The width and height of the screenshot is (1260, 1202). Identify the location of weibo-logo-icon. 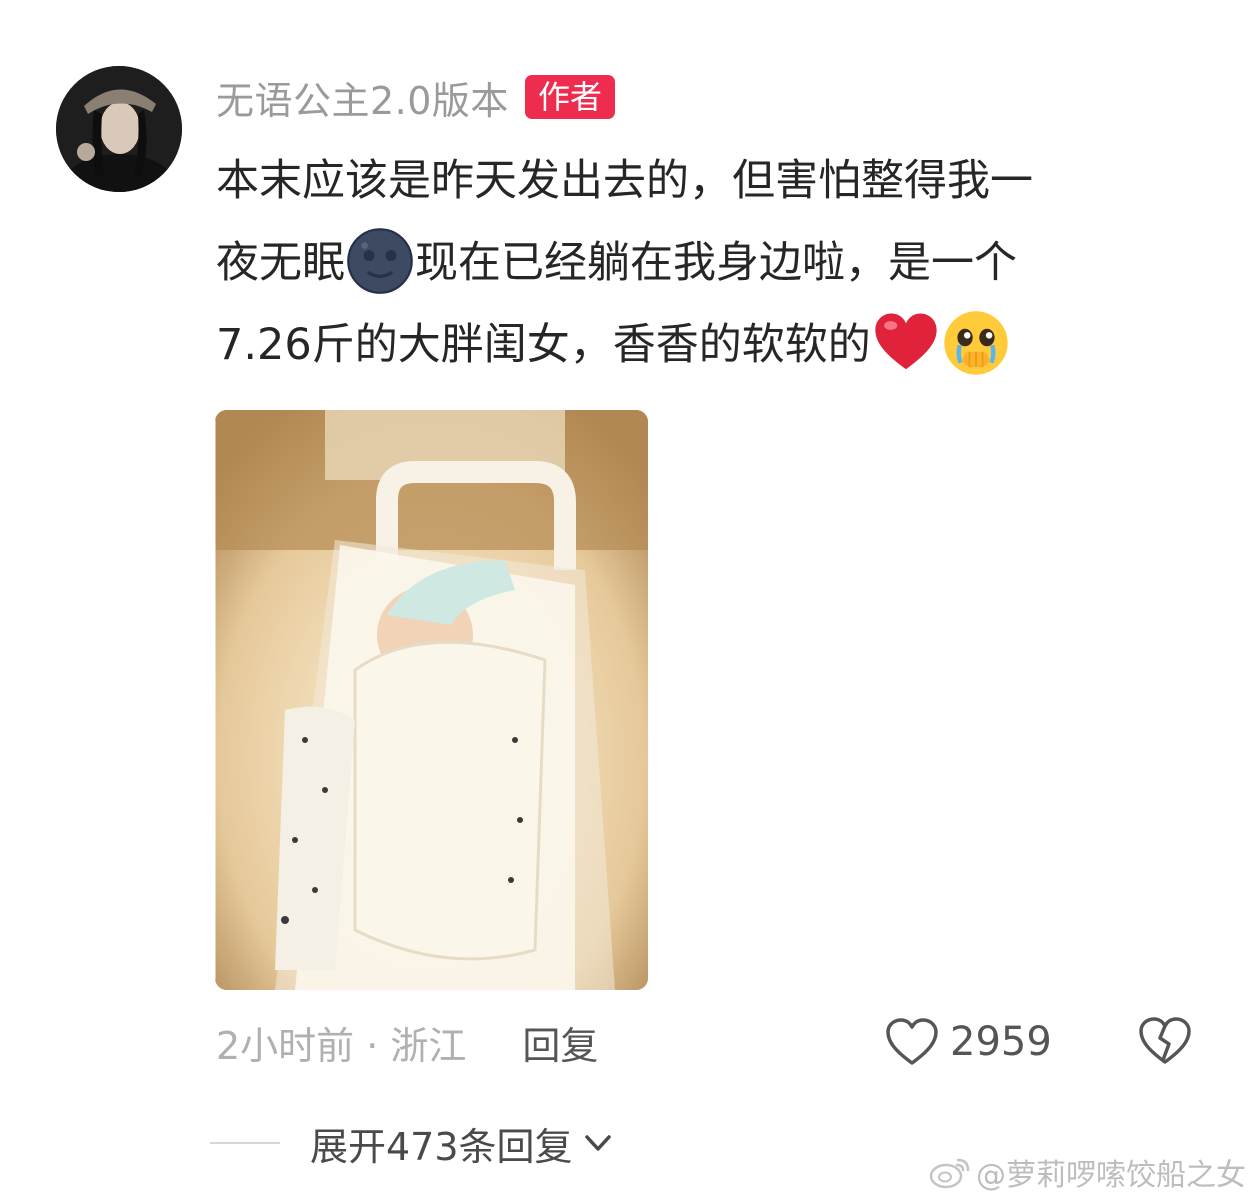
(949, 1173).